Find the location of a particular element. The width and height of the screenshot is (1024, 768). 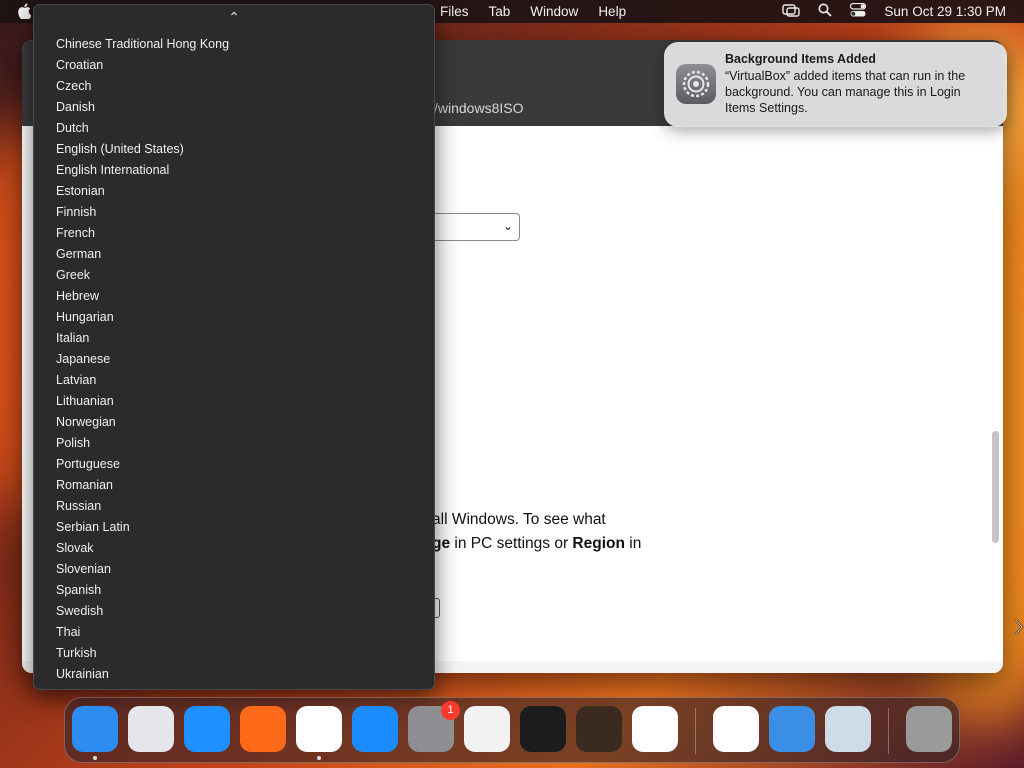

menu-extras: Sun Oct 29 1:30 PM is located at coordinates (894, 11).